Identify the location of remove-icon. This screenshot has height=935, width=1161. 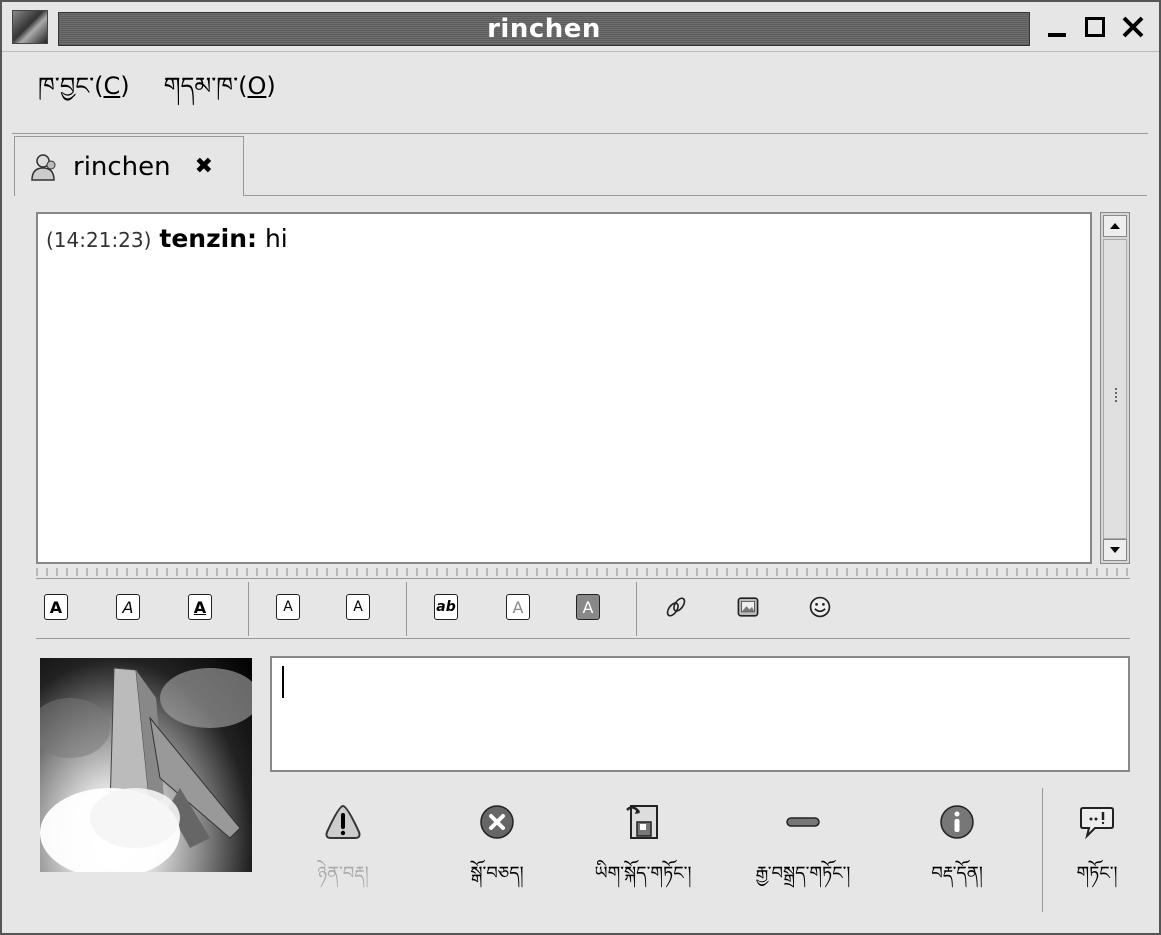
(803, 822).